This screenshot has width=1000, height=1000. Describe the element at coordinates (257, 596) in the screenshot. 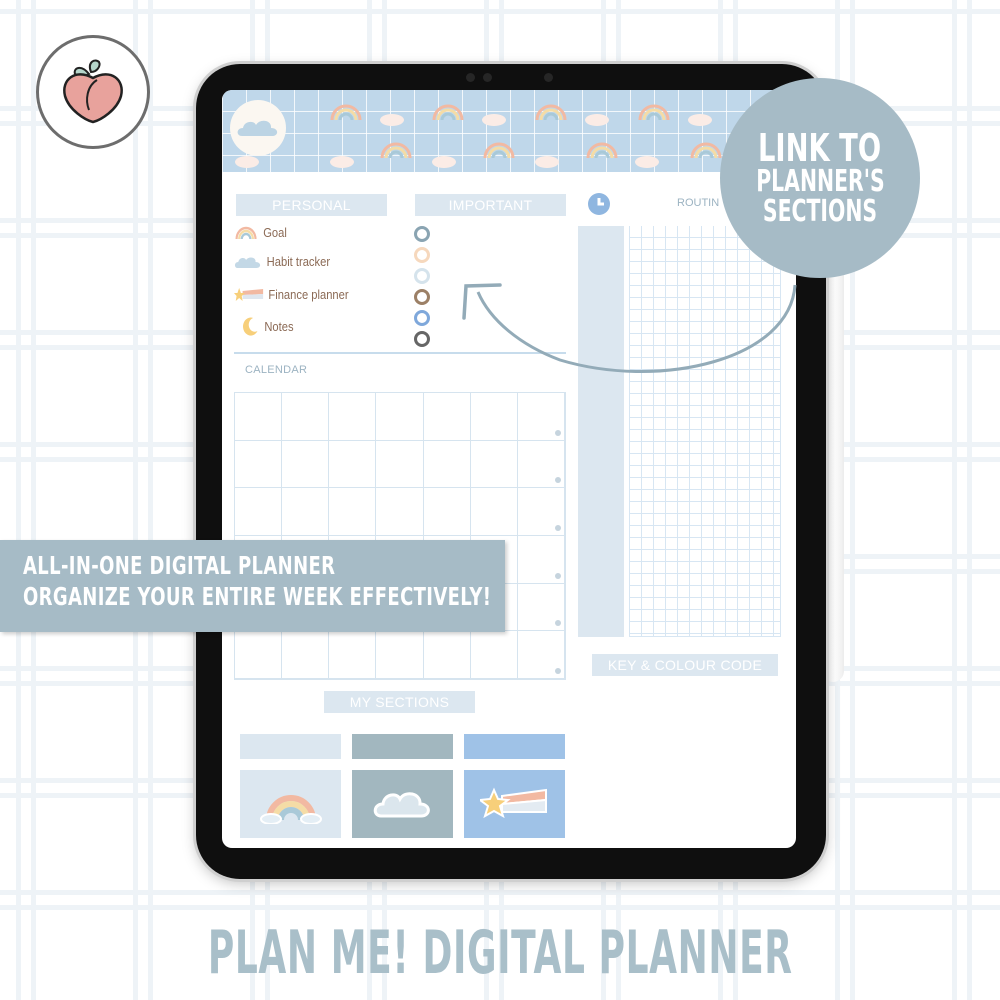

I see `promo-line-2: ORGANIZE YOUR ENTIRE WEEK EFFECTIVELY!` at that location.